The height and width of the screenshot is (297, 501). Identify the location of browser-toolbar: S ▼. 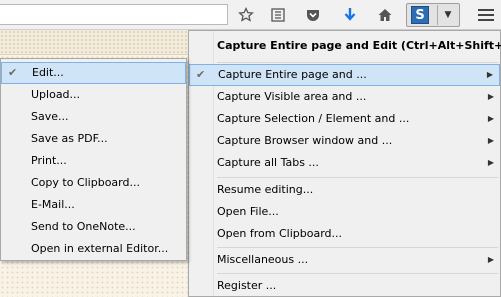
(250, 15).